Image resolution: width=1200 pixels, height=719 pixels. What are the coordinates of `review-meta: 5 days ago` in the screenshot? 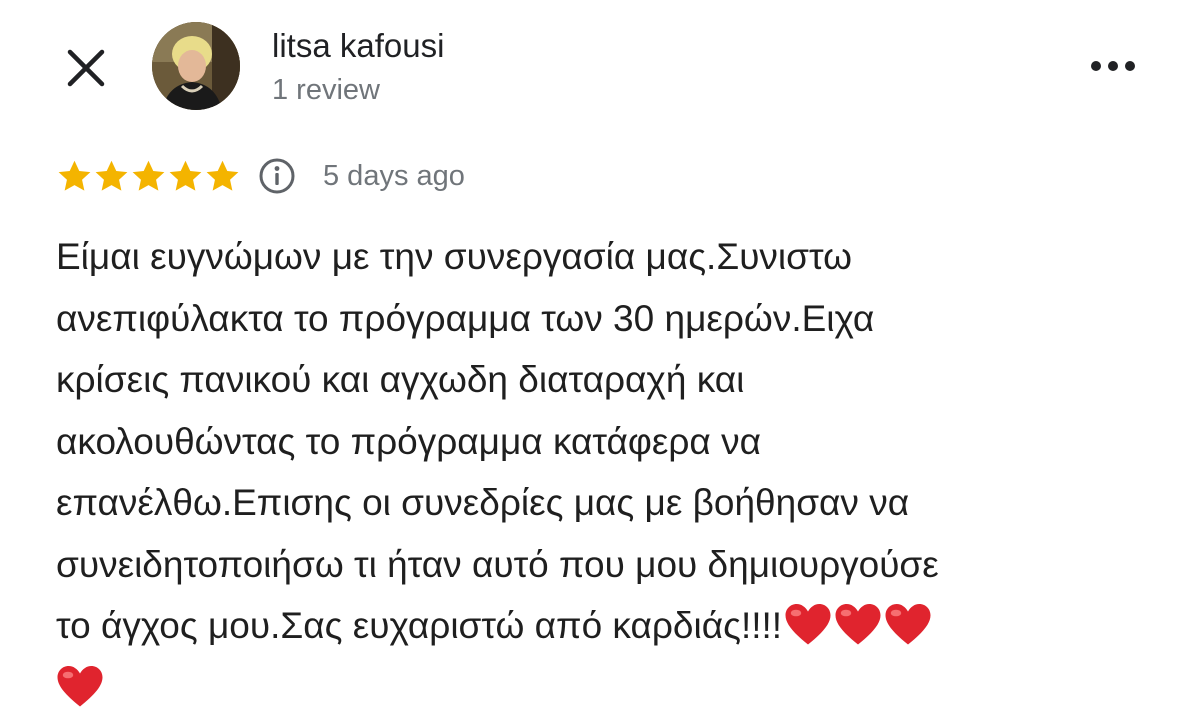 It's located at (260, 176).